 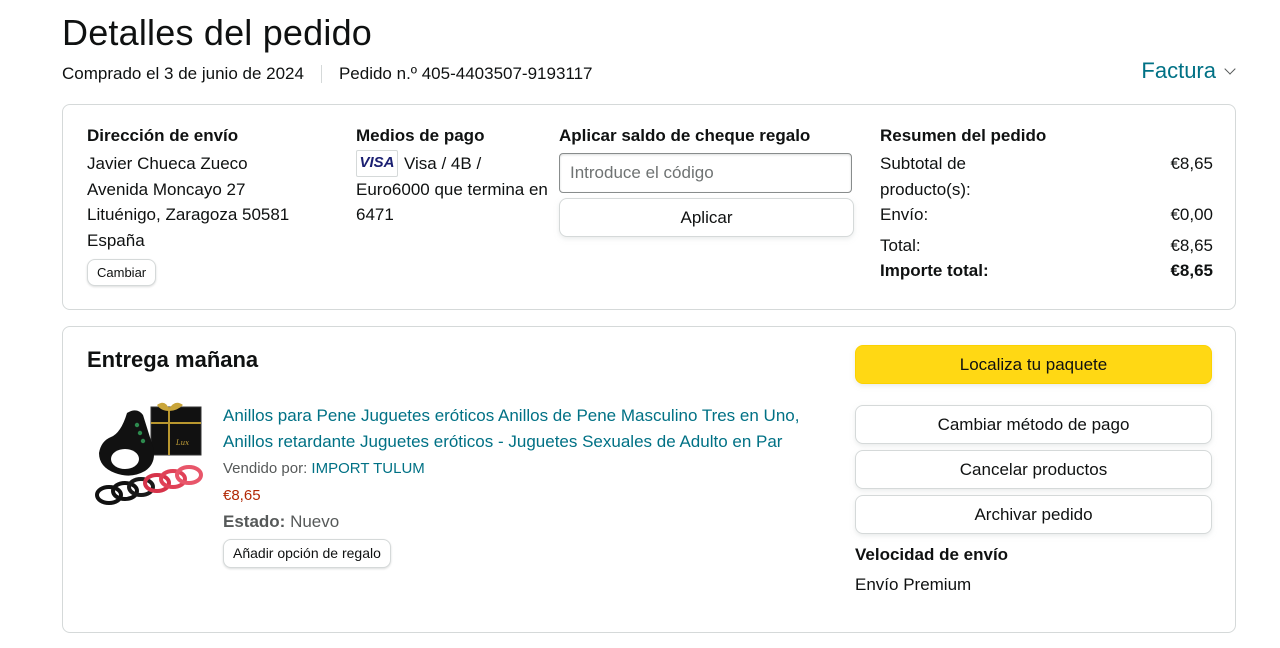 I want to click on gift-card-section: Aplicar saldo de cheque regalo Aplicar, so click(x=707, y=181).